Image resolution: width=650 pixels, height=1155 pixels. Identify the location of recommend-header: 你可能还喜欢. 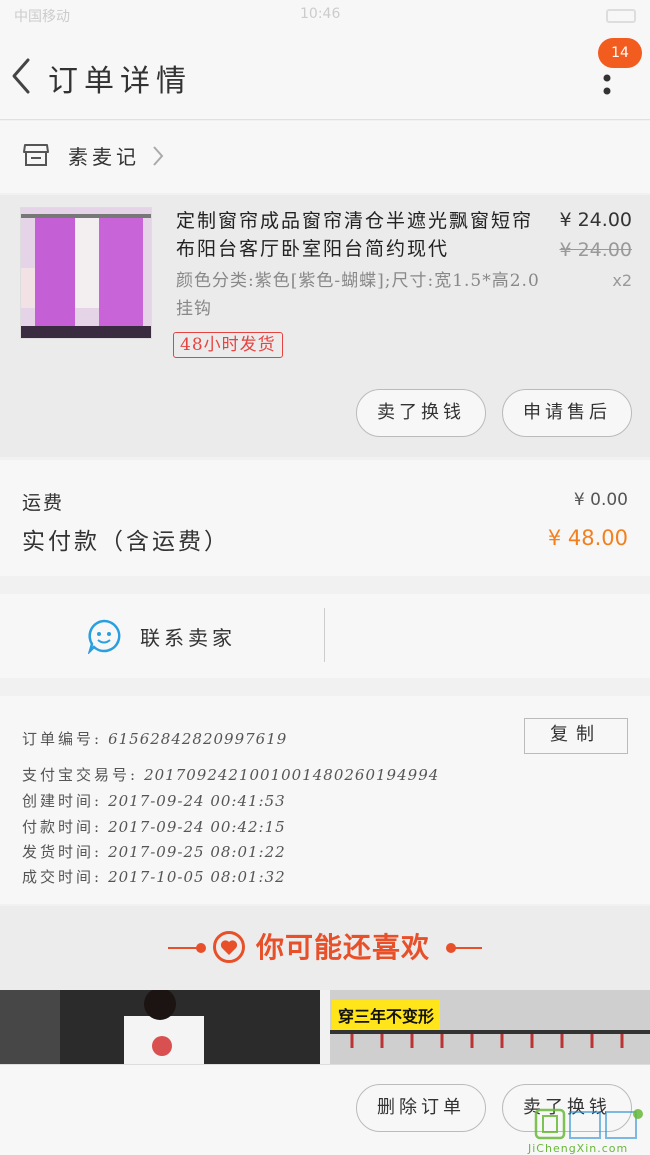
(325, 948).